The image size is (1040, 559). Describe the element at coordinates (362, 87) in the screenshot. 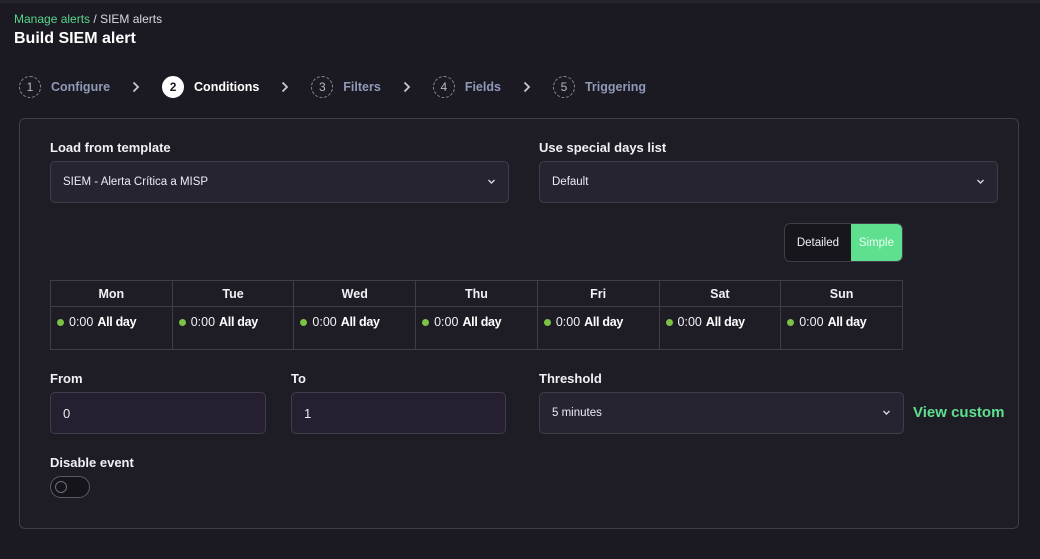

I see `step-label: Filters` at that location.